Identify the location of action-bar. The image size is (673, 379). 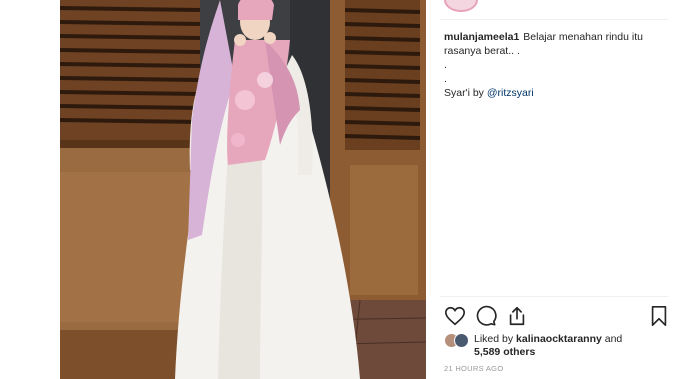
(557, 316).